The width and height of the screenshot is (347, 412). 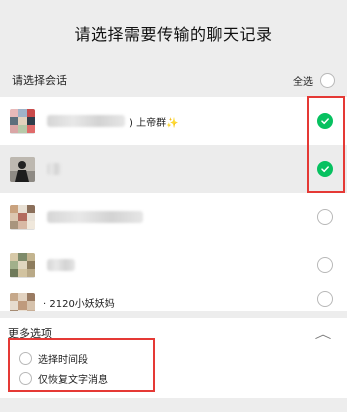 I want to click on chevron-up-icon: ︿, so click(x=323, y=333).